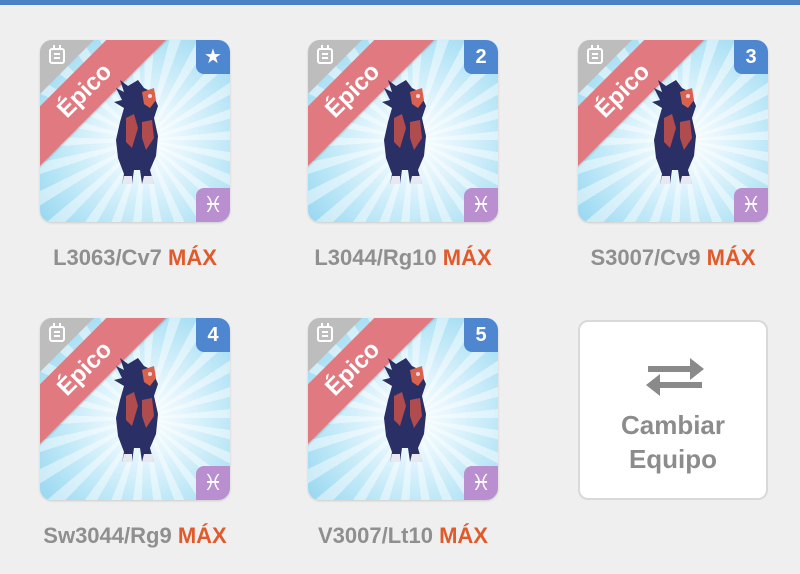 The height and width of the screenshot is (574, 800). I want to click on creature-card: Épico 5 ♓, so click(403, 409).